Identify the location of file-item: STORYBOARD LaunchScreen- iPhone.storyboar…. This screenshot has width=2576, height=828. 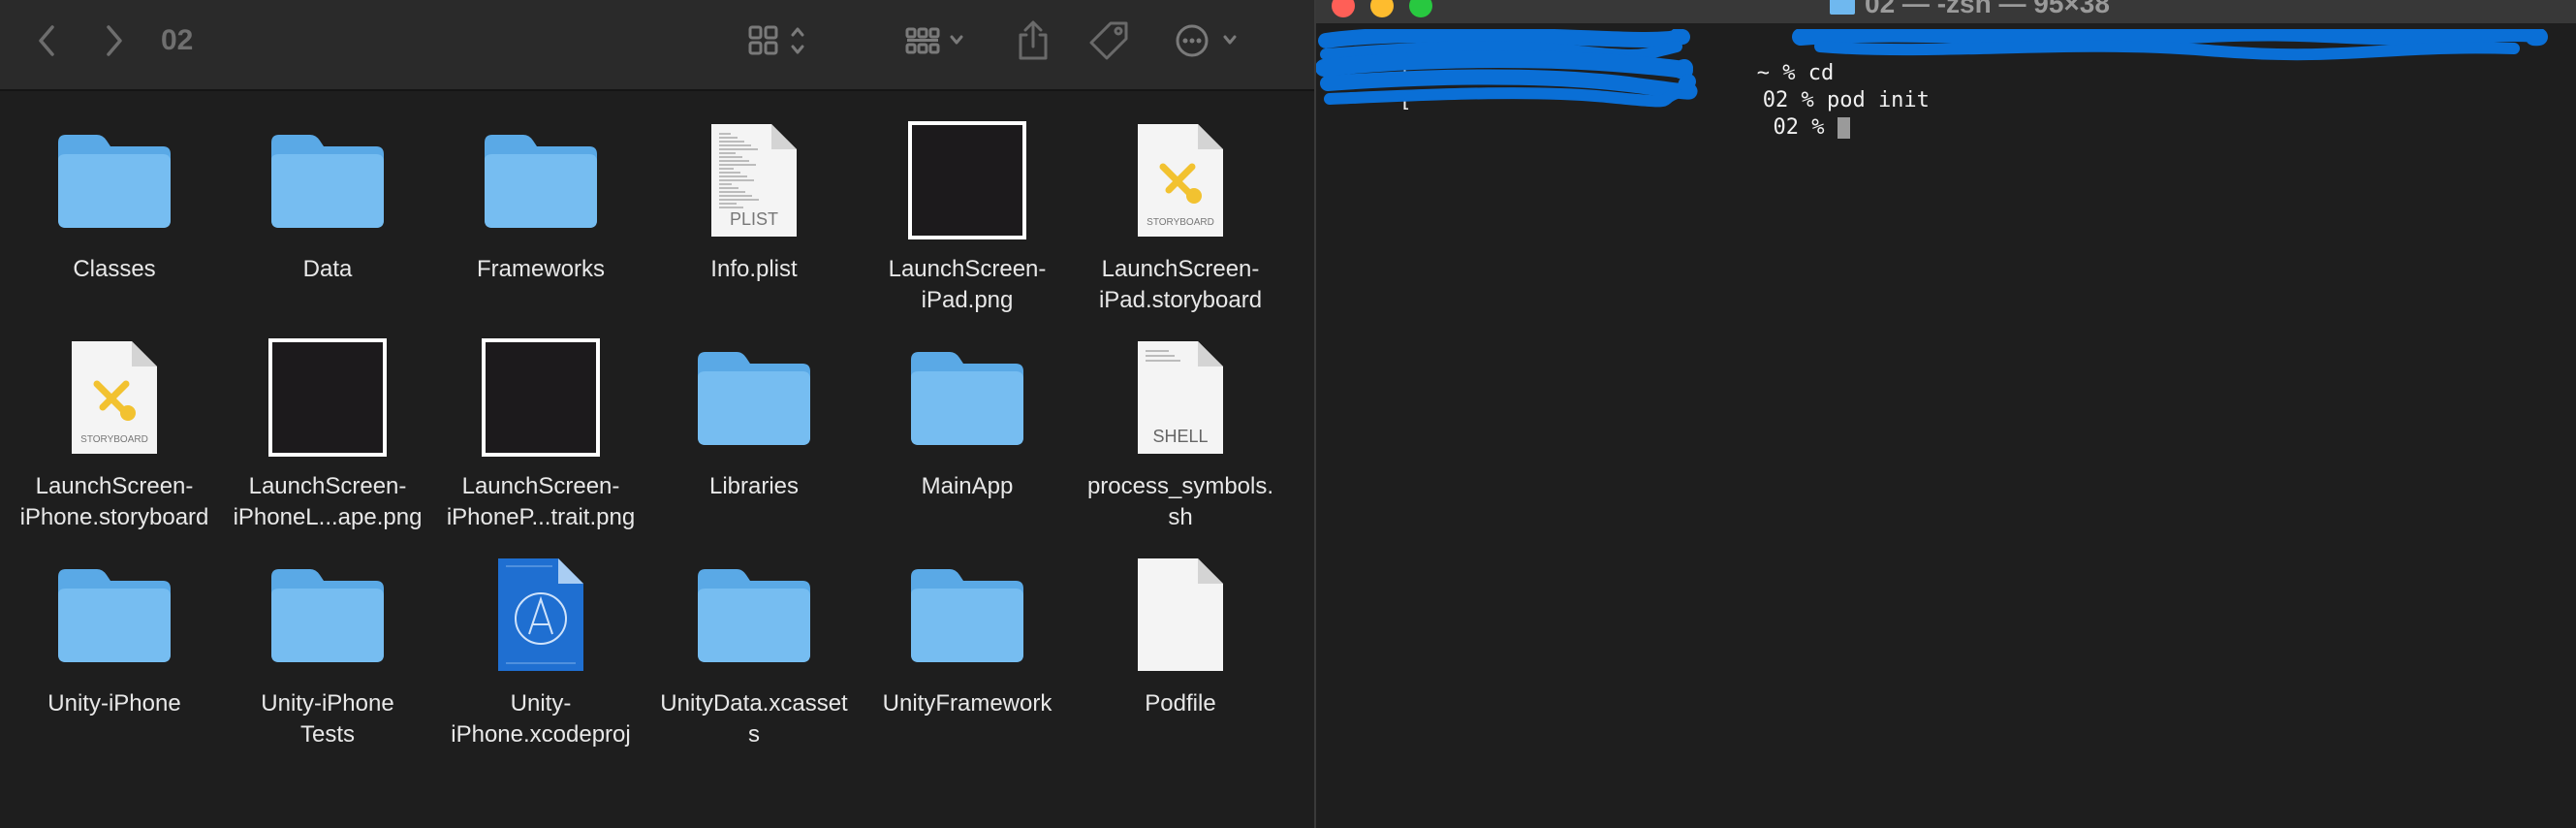
(114, 432).